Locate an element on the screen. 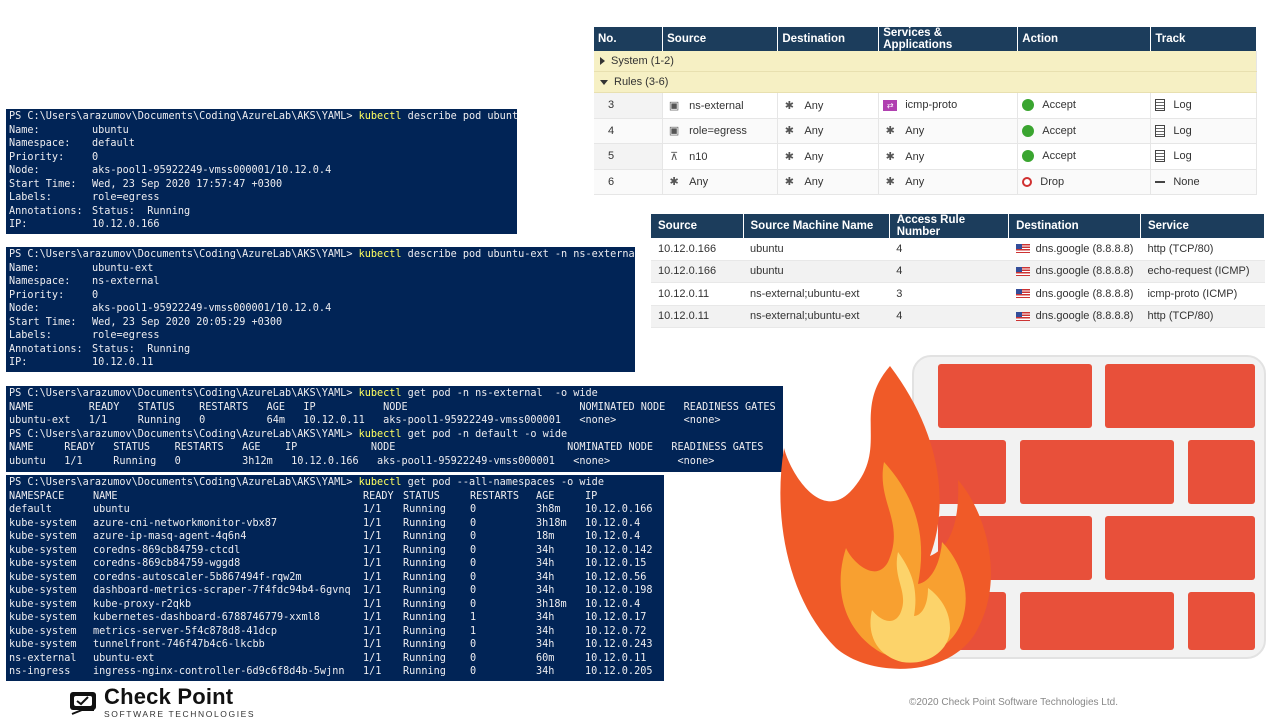  rule-row: 6 ✱ Any ✱ Any ✱ Any Drop None is located at coordinates (925, 182).